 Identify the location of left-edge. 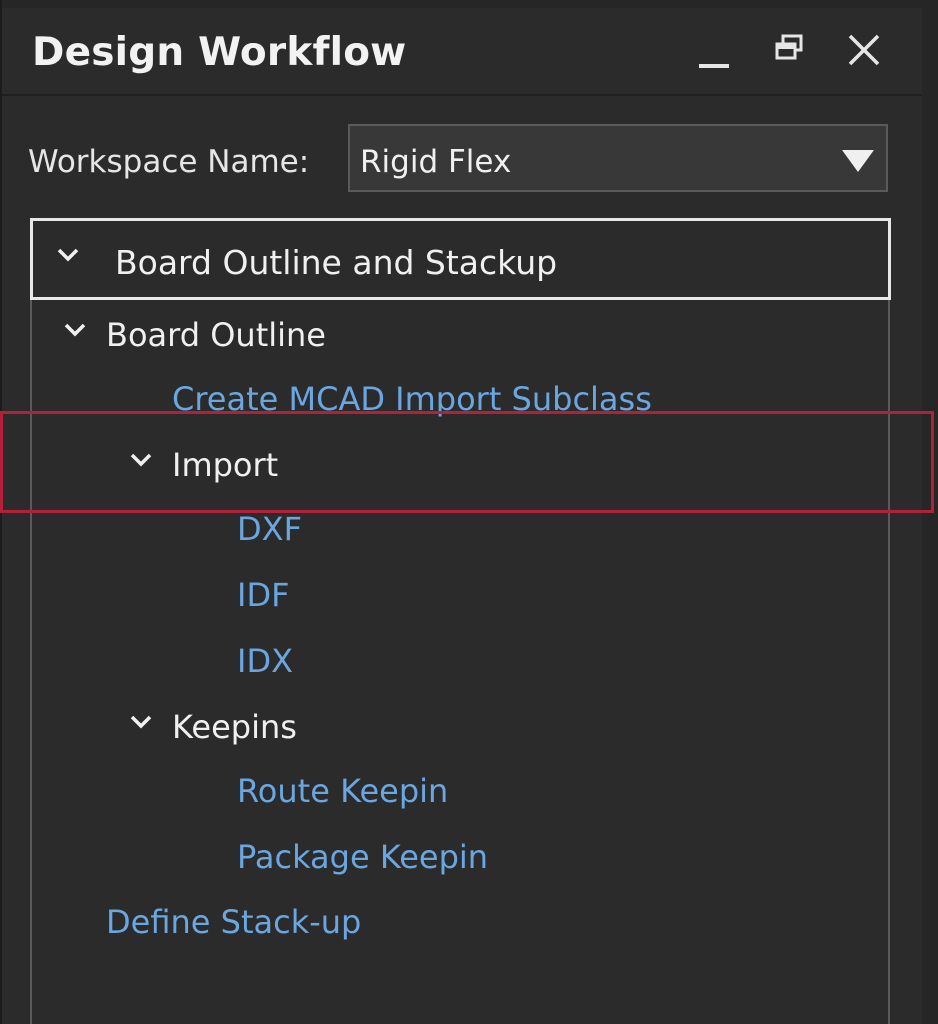
(1, 512).